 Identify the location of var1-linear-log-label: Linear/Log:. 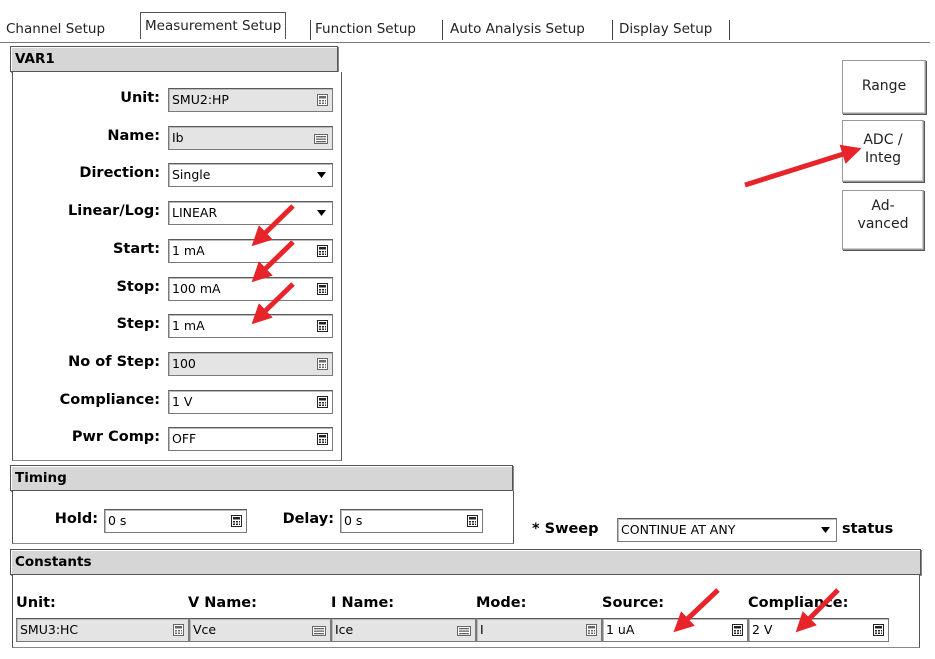
(114, 211).